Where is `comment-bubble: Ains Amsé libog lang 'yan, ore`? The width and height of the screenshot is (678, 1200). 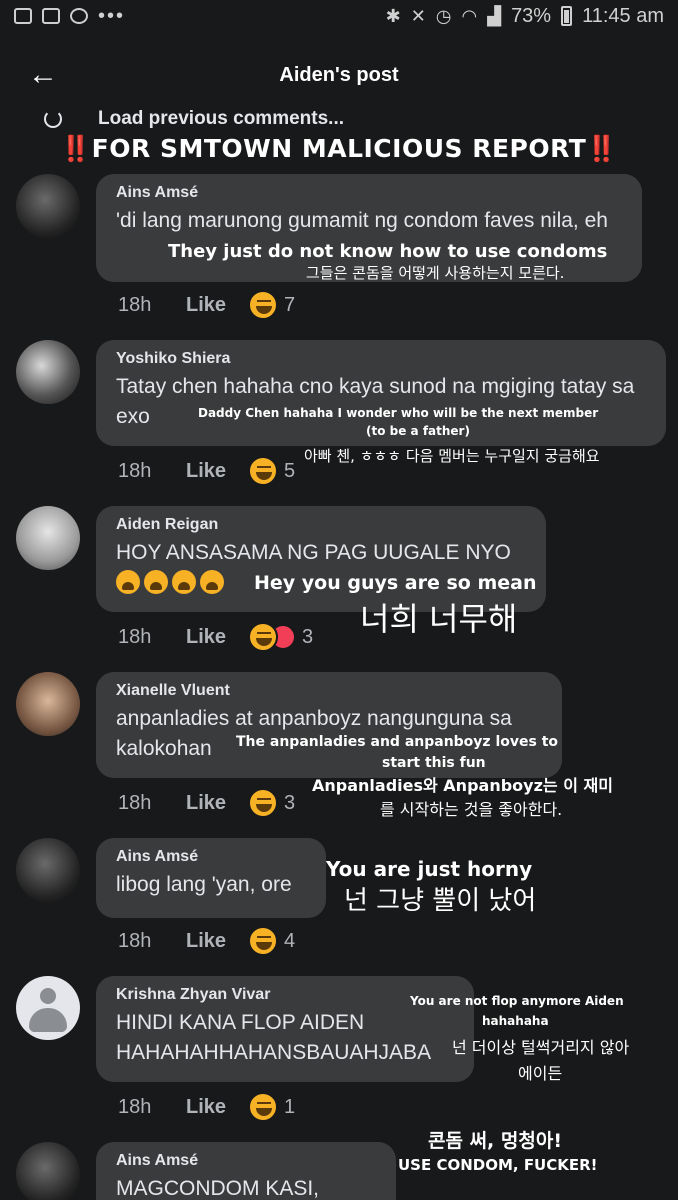
comment-bubble: Ains Amsé libog lang 'yan, ore is located at coordinates (211, 878).